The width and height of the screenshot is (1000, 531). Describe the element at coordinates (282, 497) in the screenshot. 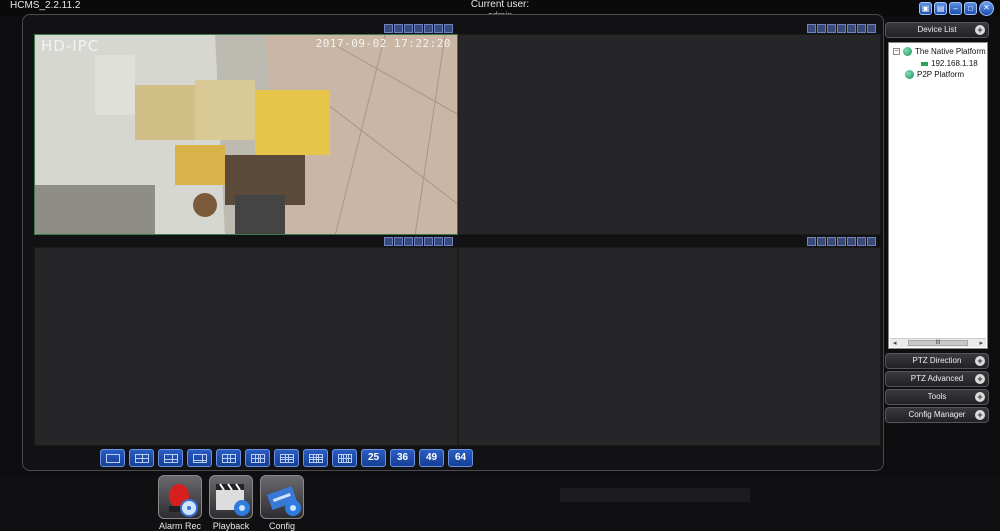

I see `config-icon` at that location.